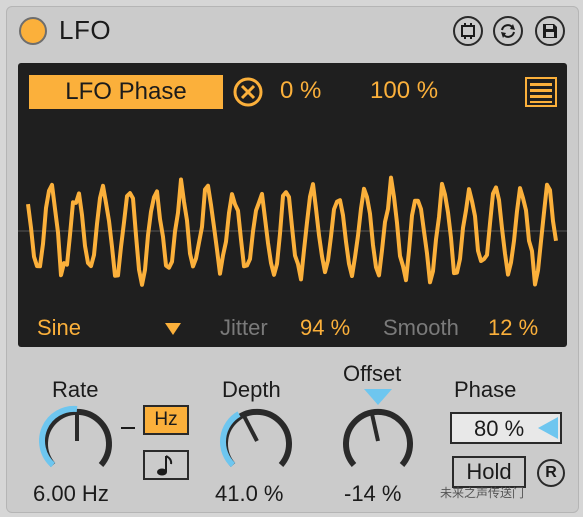  I want to click on lfo-shape-select: Sine, so click(59, 328).